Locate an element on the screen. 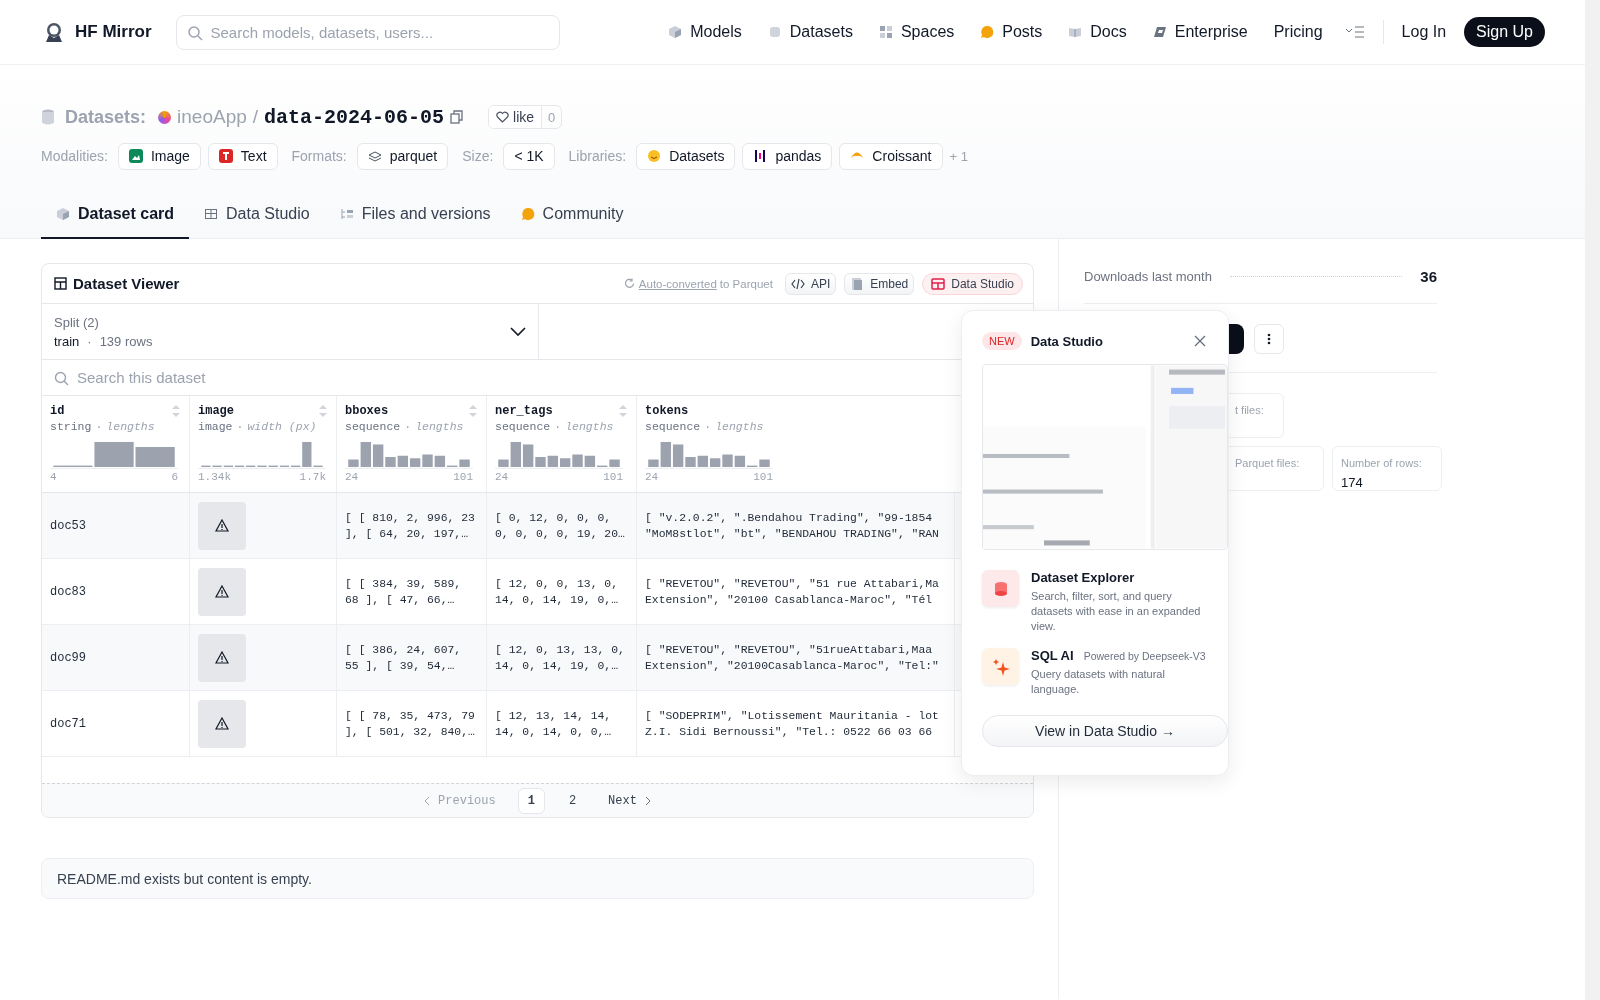 The image size is (1600, 1000). nav-link: Models is located at coordinates (705, 32).